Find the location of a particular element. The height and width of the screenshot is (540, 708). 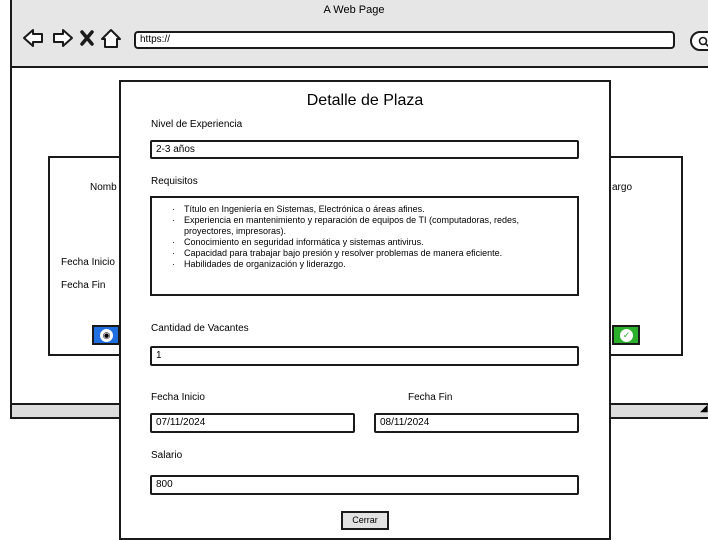

browser-nav-icons is located at coordinates (72, 38).